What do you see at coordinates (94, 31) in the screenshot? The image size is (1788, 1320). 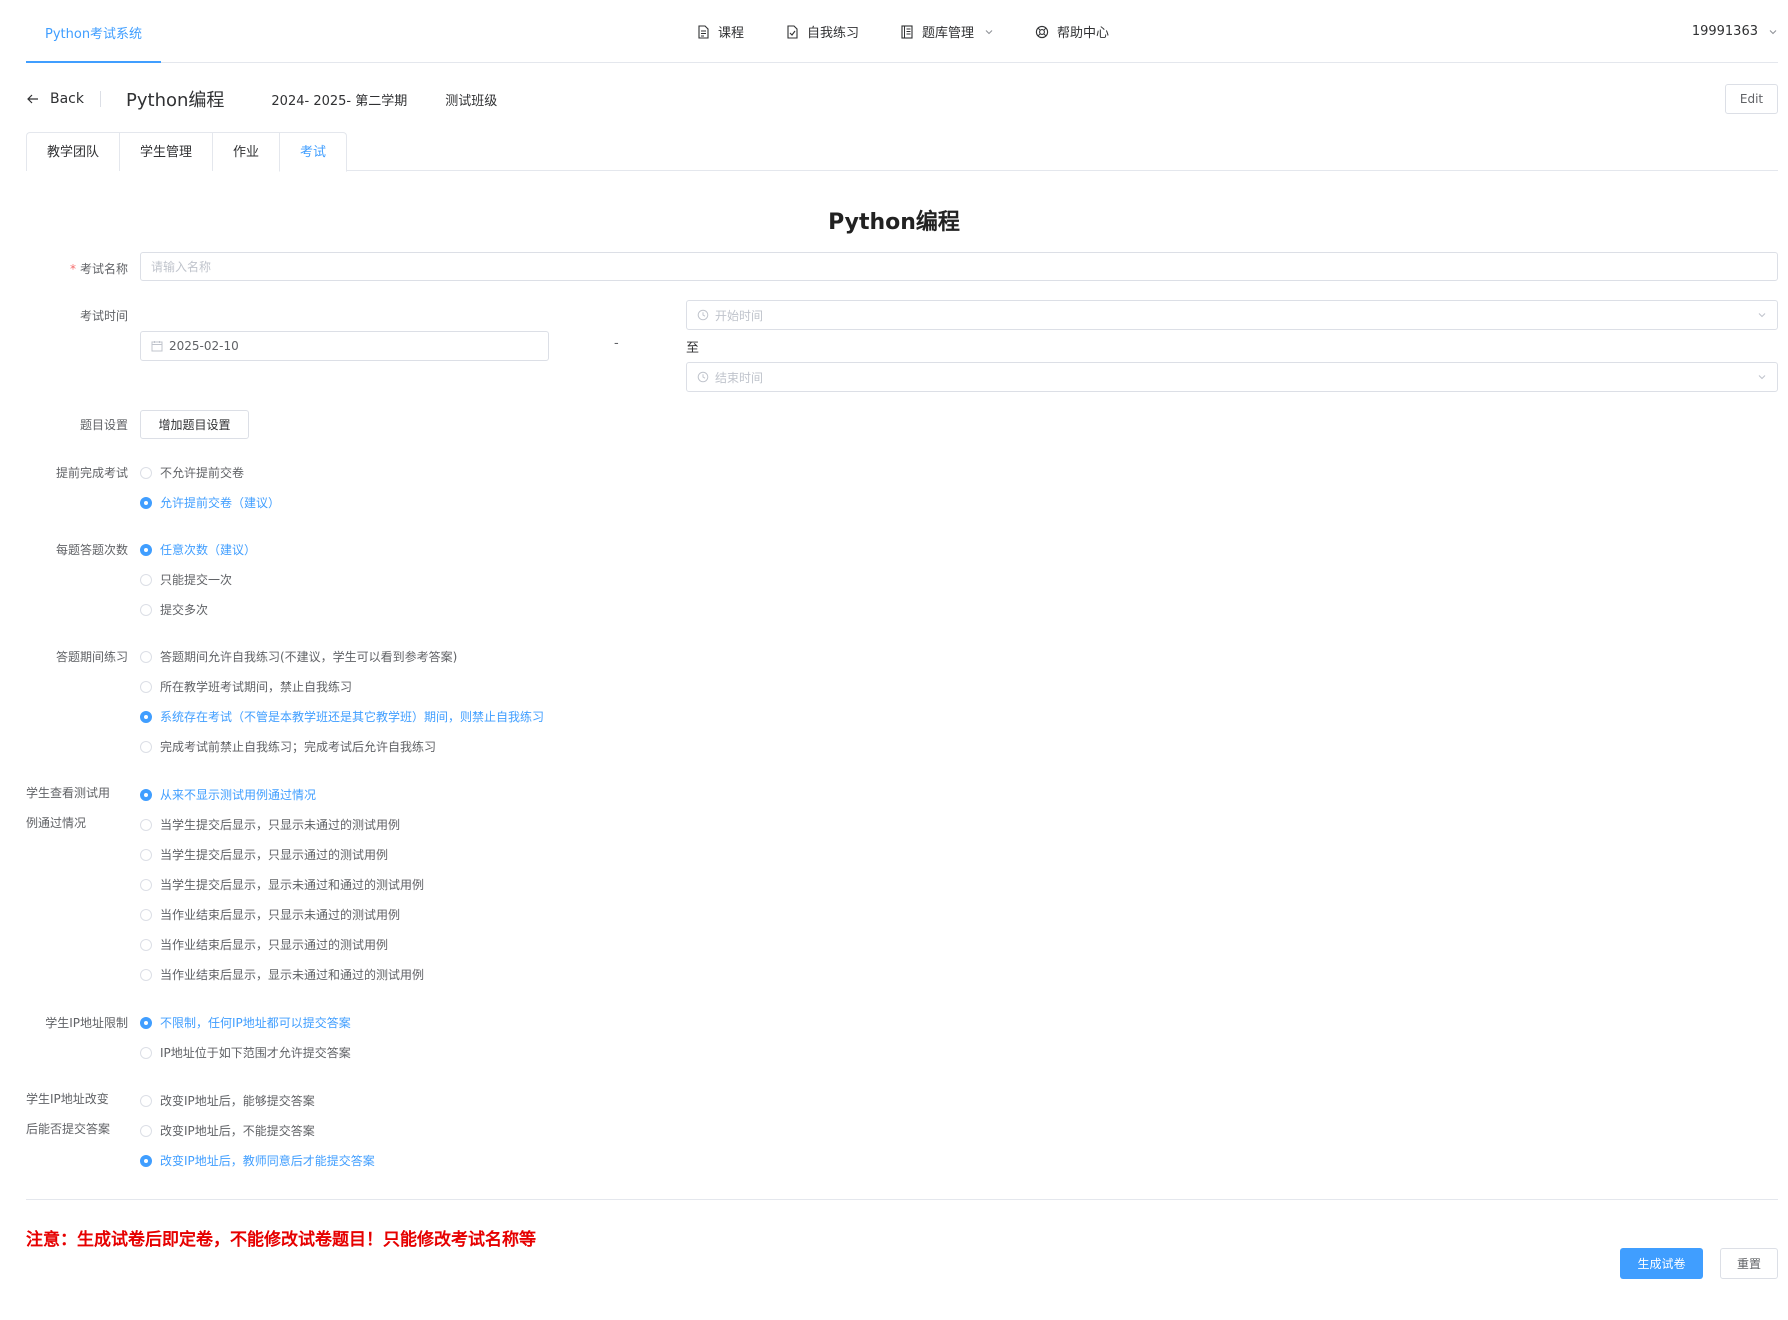 I see `brand-tab: Python考试系统` at bounding box center [94, 31].